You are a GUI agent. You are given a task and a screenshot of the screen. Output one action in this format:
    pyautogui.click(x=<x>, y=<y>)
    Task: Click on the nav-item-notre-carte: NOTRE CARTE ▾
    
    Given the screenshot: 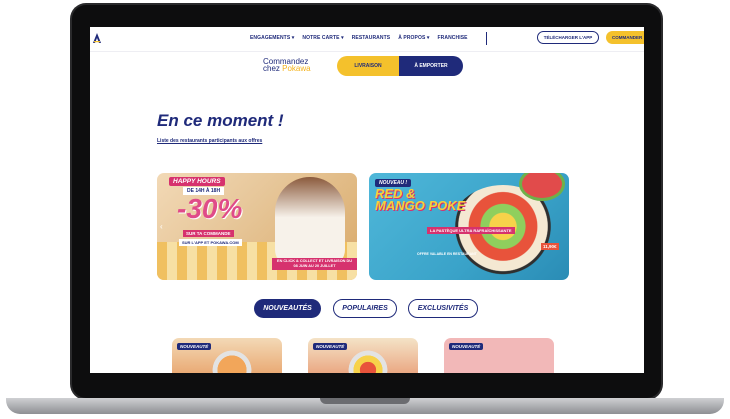 What is the action you would take?
    pyautogui.click(x=322, y=38)
    